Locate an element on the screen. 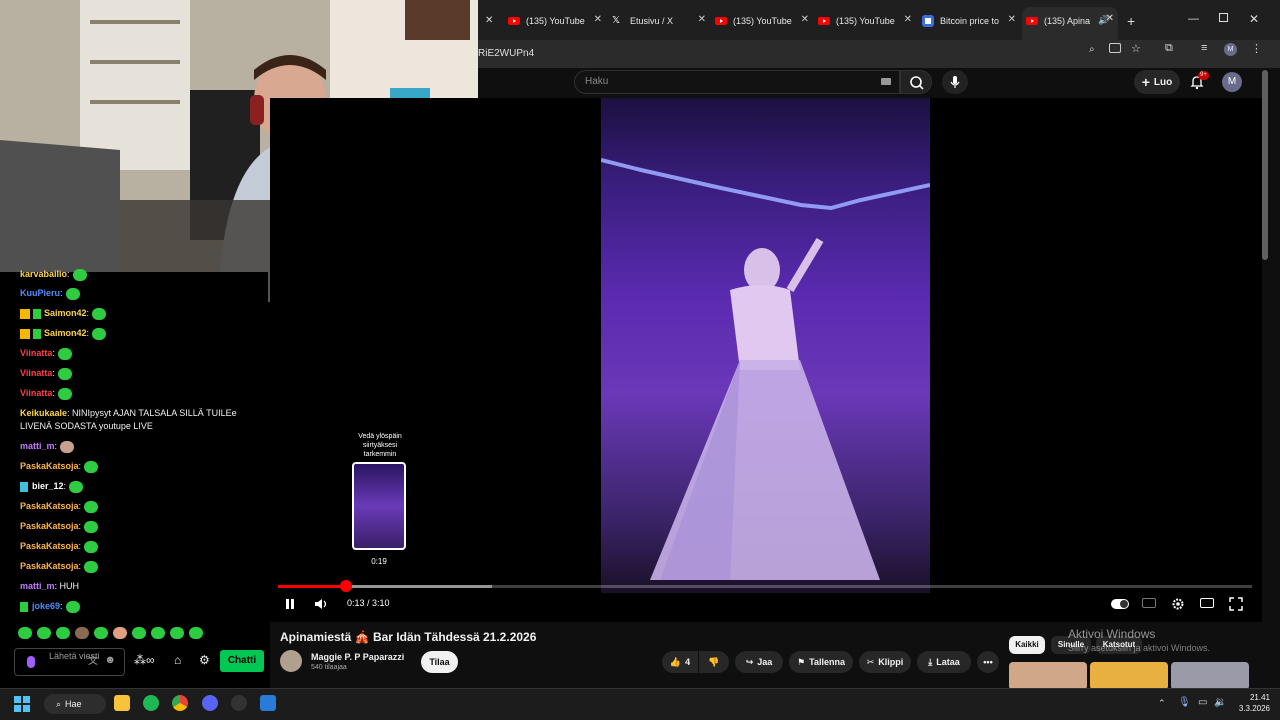  chip-all: Kaikki is located at coordinates (1027, 645).